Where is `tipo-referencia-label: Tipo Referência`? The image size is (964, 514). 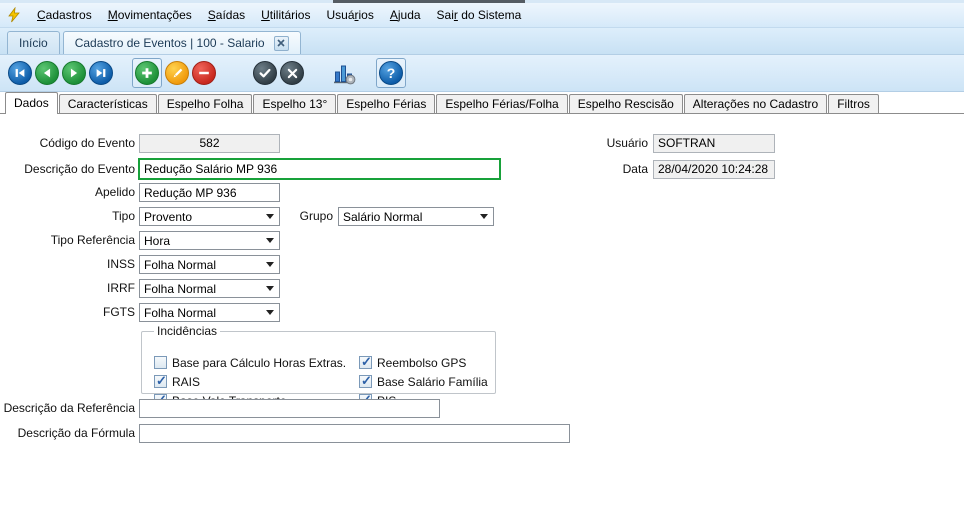 tipo-referencia-label: Tipo Referência is located at coordinates (92, 240).